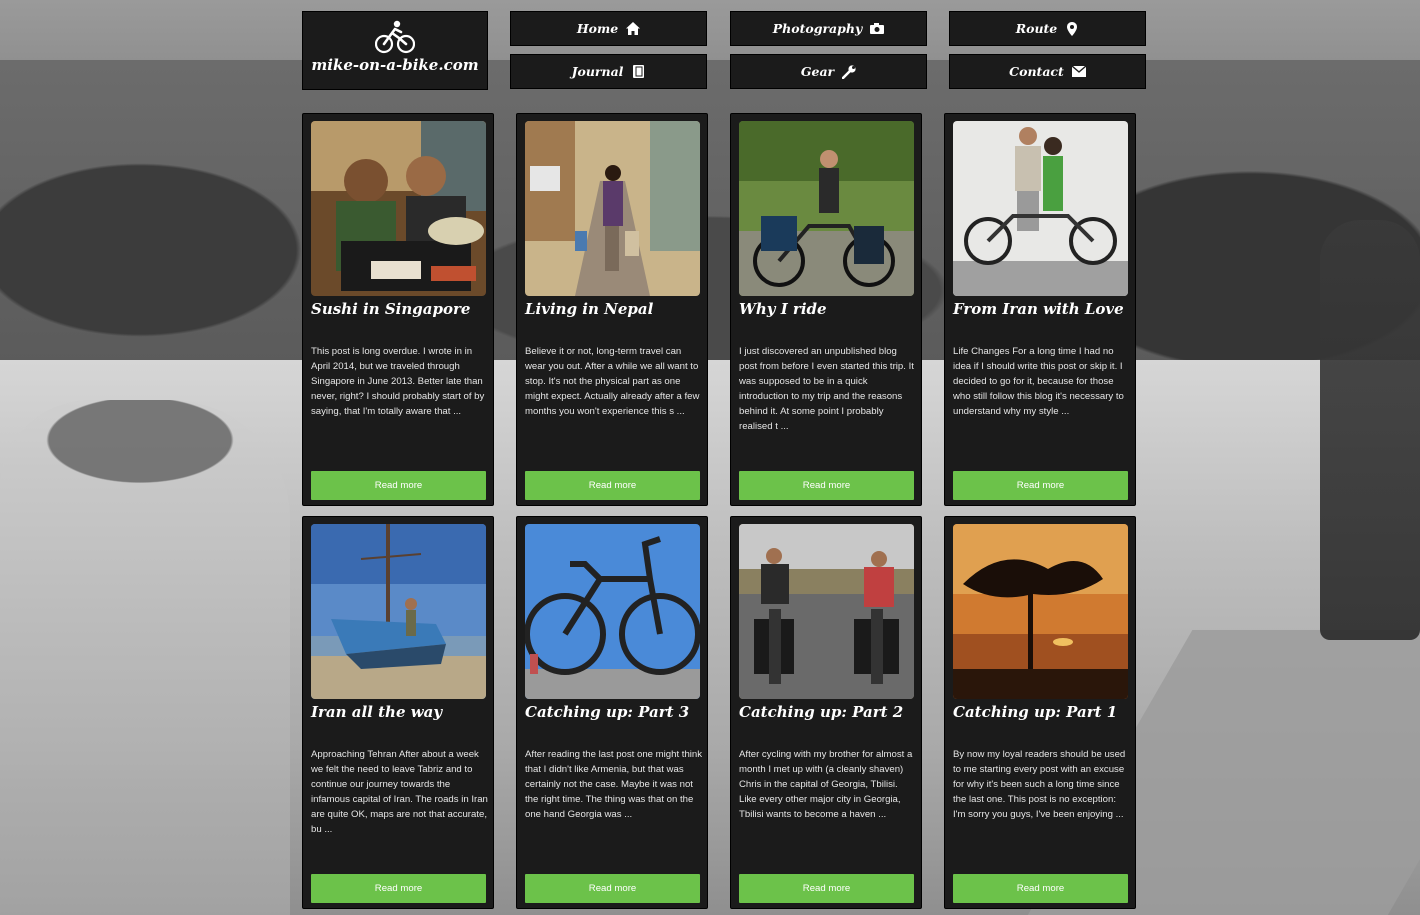  What do you see at coordinates (145, 657) in the screenshot?
I see `background-figure-left` at bounding box center [145, 657].